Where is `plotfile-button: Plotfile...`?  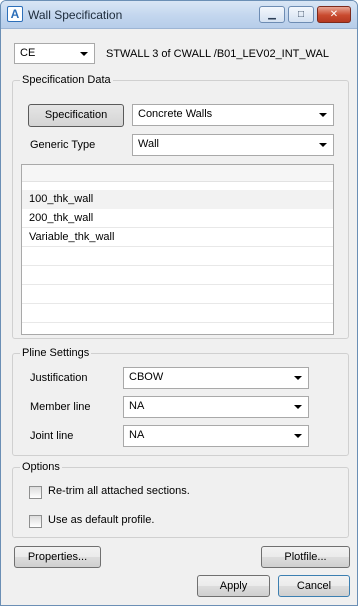 plotfile-button: Plotfile... is located at coordinates (305, 557).